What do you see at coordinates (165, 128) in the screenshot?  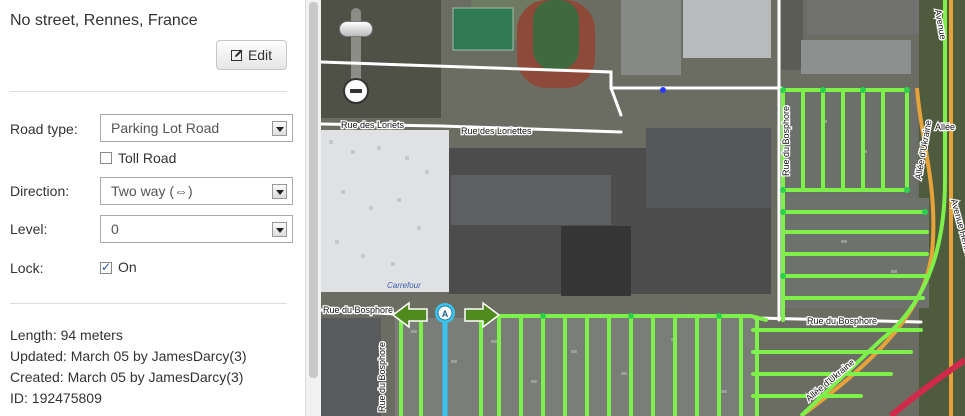 I see `road-type-value: Parking Lot Road` at bounding box center [165, 128].